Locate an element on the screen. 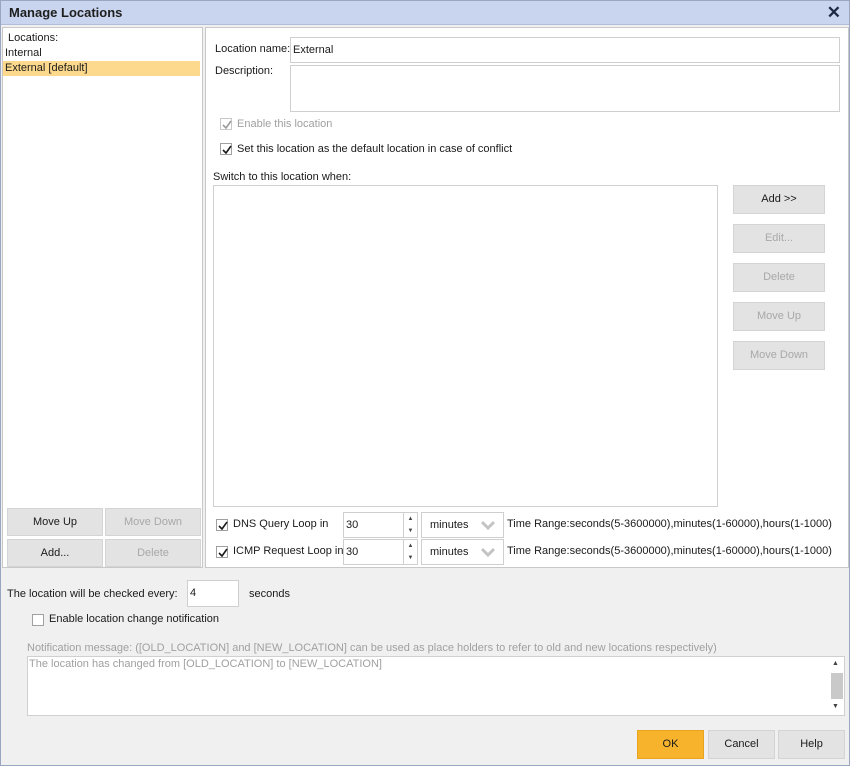  location-item-label: Internal is located at coordinates (23, 53).